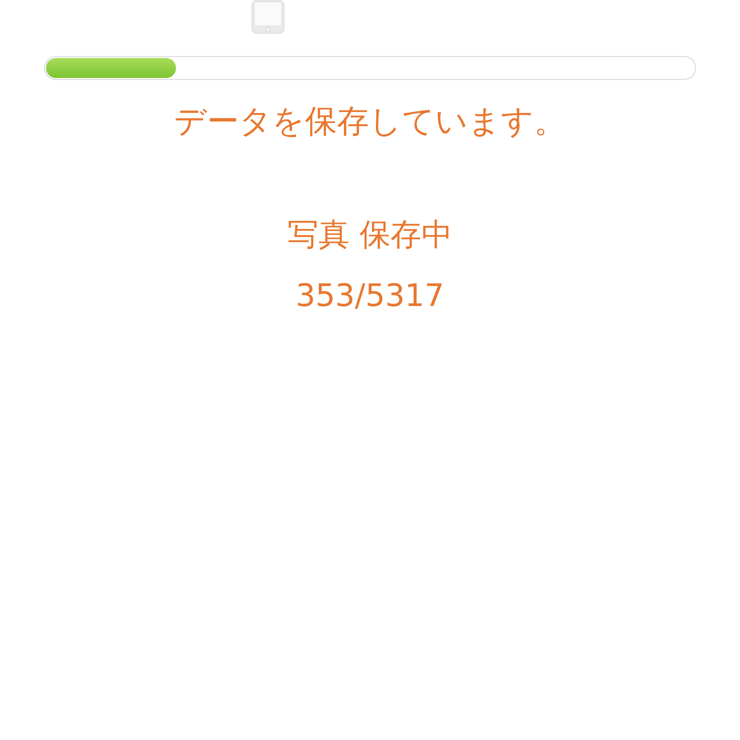 The height and width of the screenshot is (740, 740). Describe the element at coordinates (370, 121) in the screenshot. I see `status-message: データを保存しています。` at that location.